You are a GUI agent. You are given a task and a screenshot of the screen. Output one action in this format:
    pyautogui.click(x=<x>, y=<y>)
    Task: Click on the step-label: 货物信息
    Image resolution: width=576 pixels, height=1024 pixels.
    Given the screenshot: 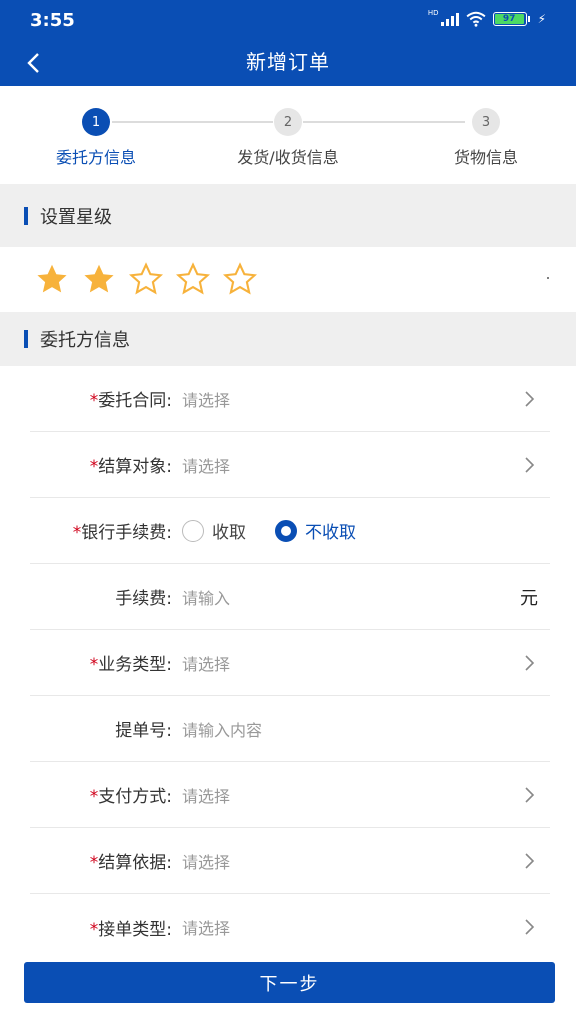 What is the action you would take?
    pyautogui.click(x=485, y=157)
    